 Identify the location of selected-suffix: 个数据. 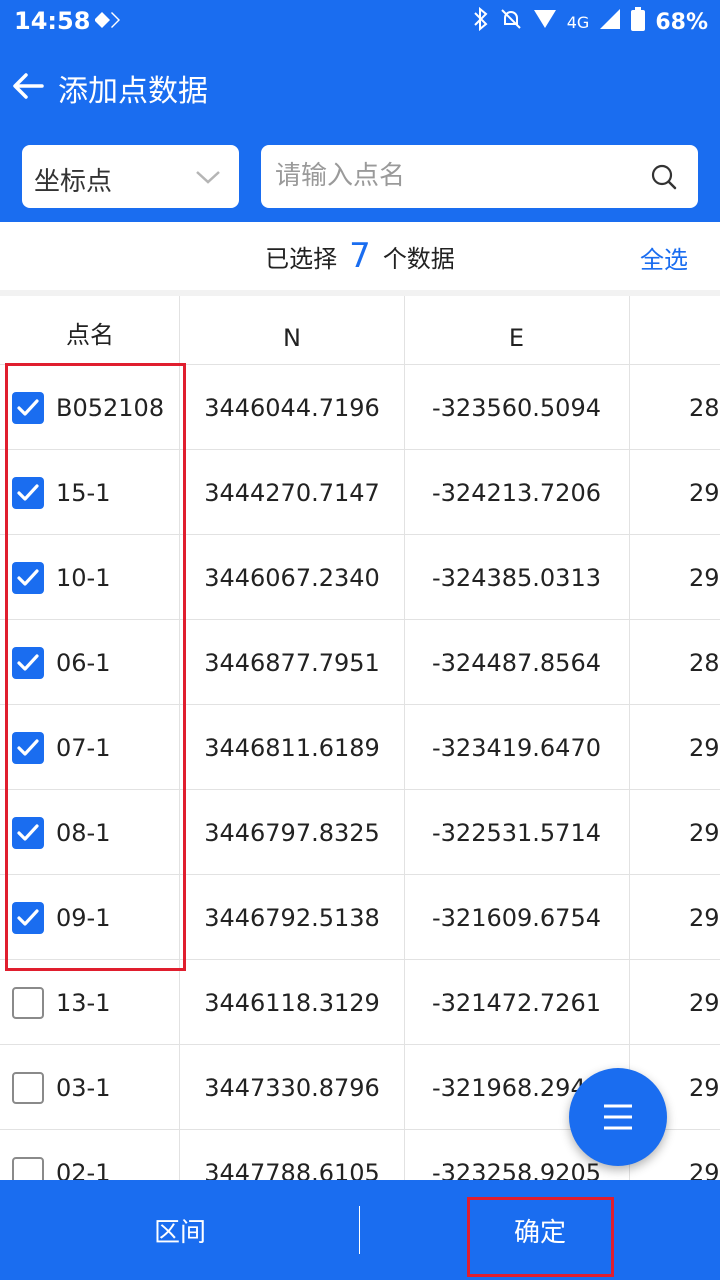
(418, 258).